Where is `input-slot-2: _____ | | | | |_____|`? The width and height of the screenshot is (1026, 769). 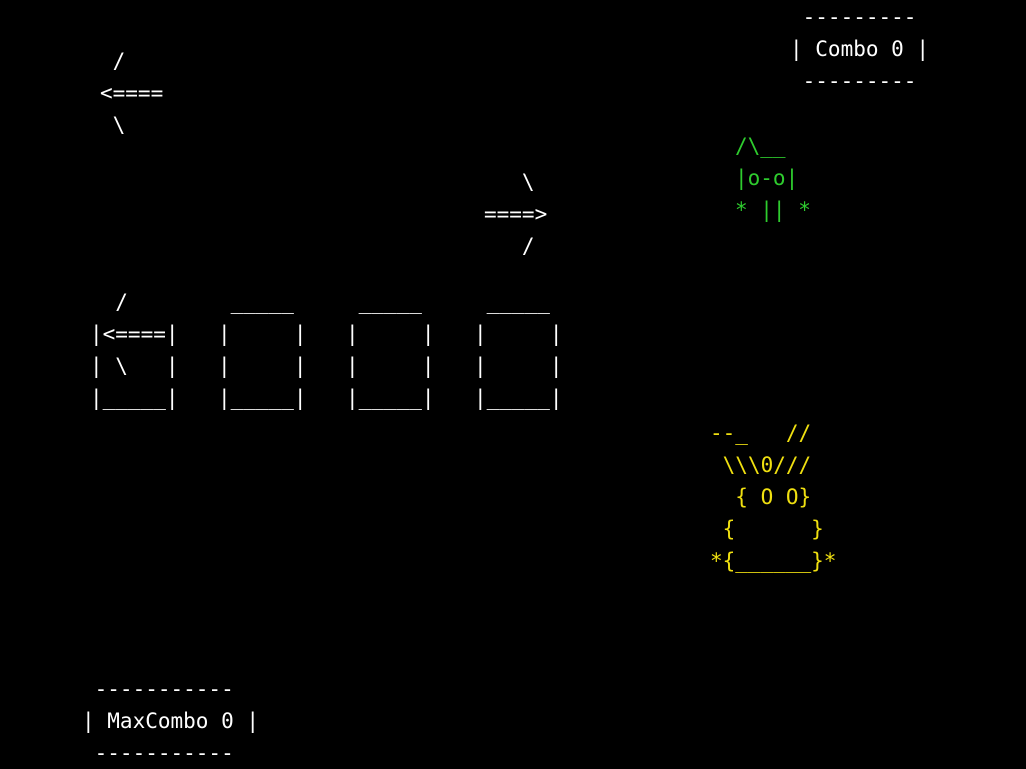
input-slot-2: _____ | | | | |_____| is located at coordinates (262, 350).